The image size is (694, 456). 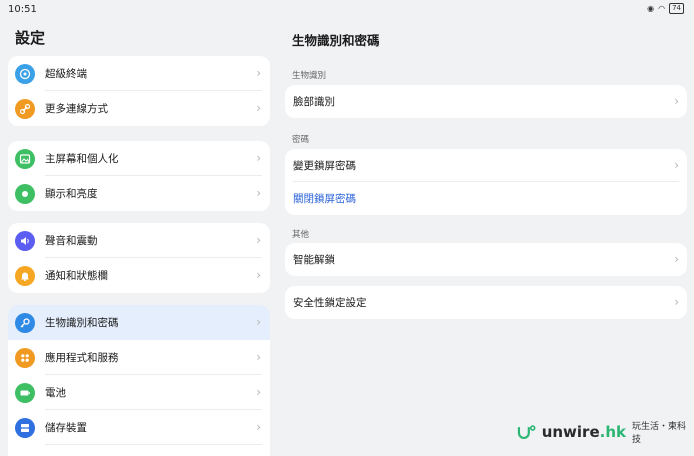 I want to click on section-label-other: 其他, so click(x=301, y=235).